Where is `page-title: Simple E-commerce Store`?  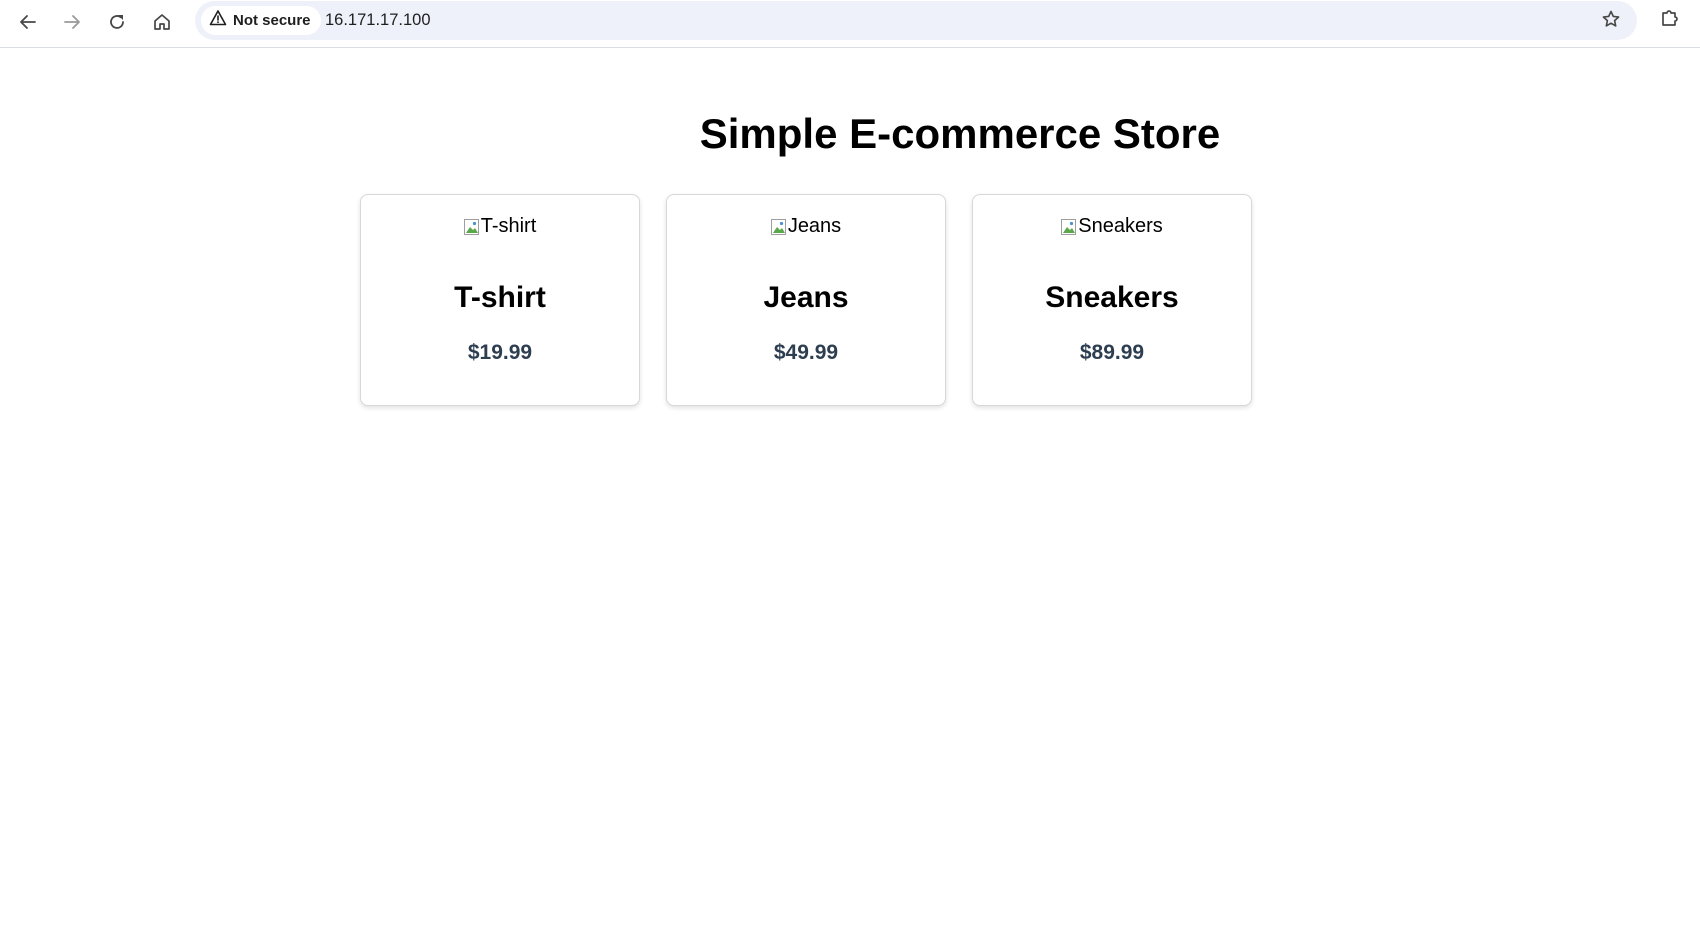
page-title: Simple E-commerce Store is located at coordinates (960, 133).